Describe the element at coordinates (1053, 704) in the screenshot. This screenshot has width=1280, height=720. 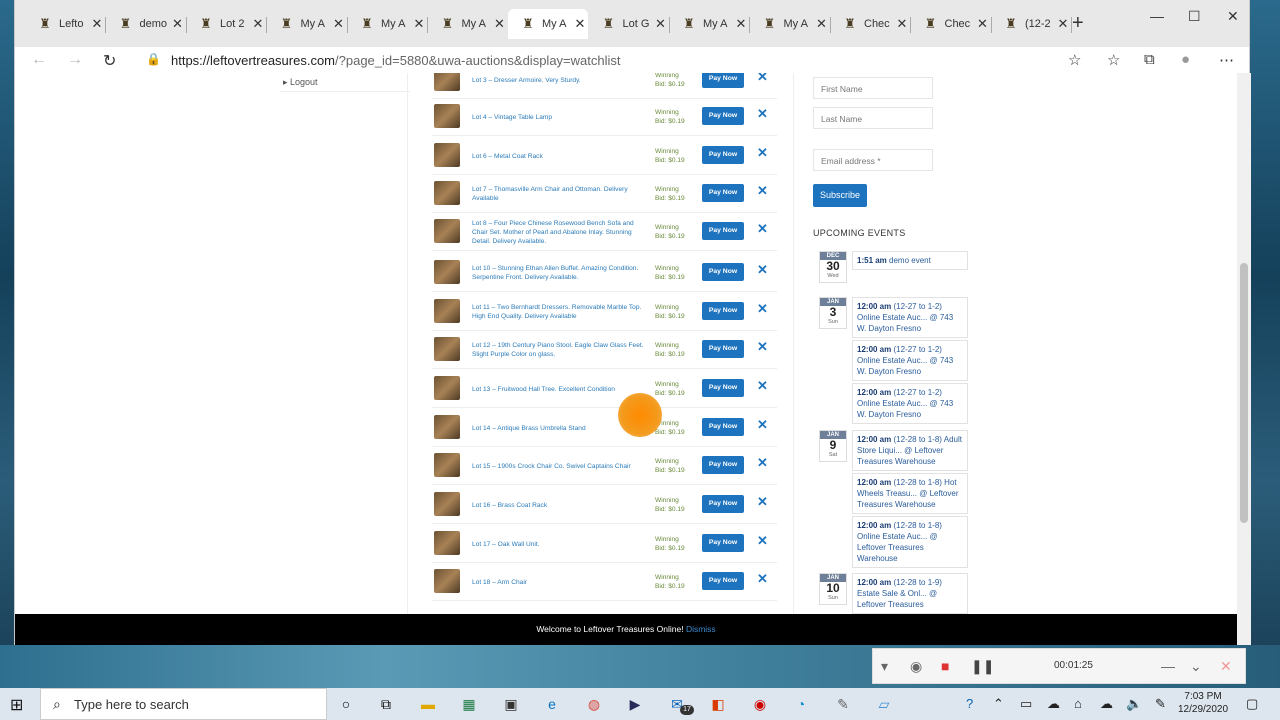
I see `tray-onedrive-icon: ☁` at that location.